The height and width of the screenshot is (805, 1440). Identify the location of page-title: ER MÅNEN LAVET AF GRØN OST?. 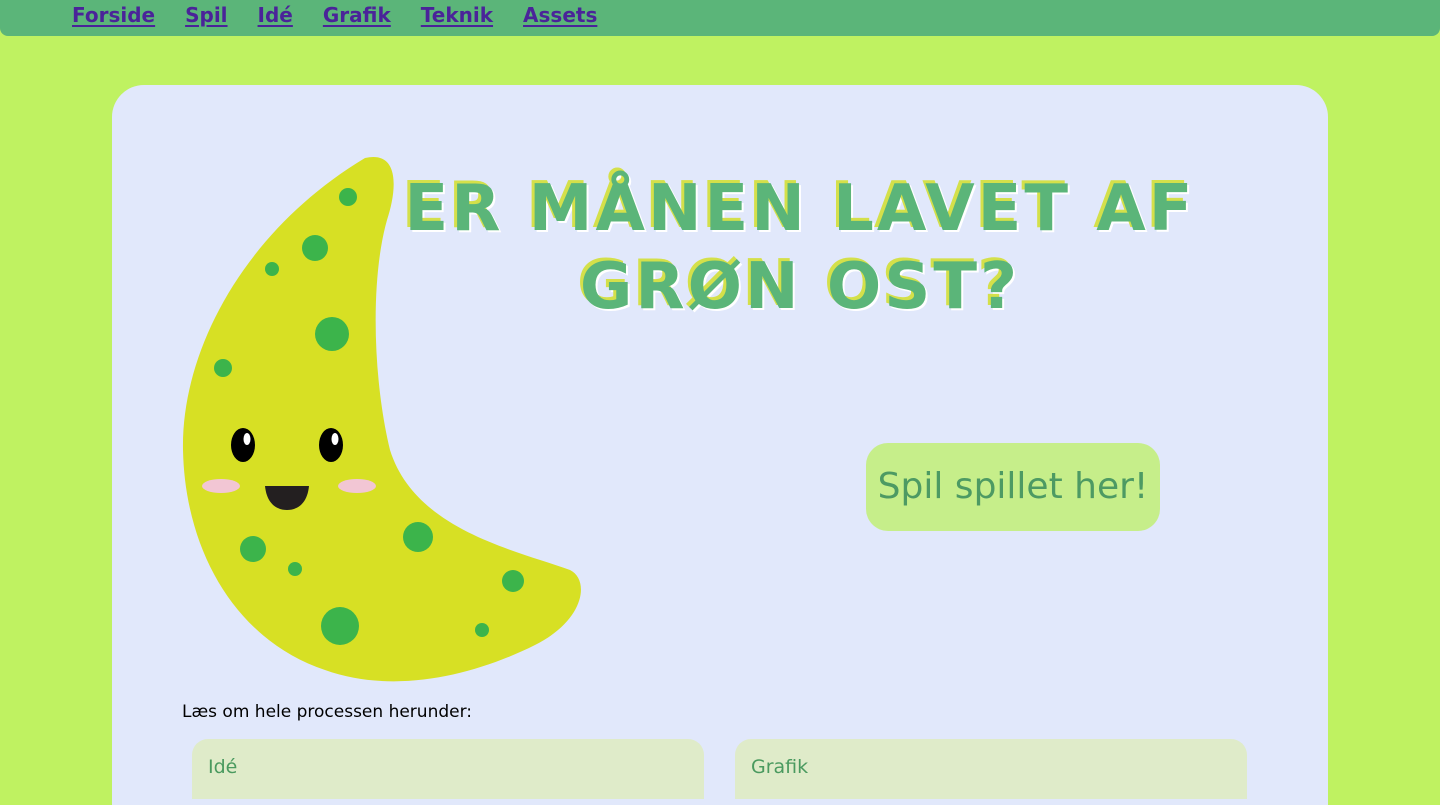
(800, 248).